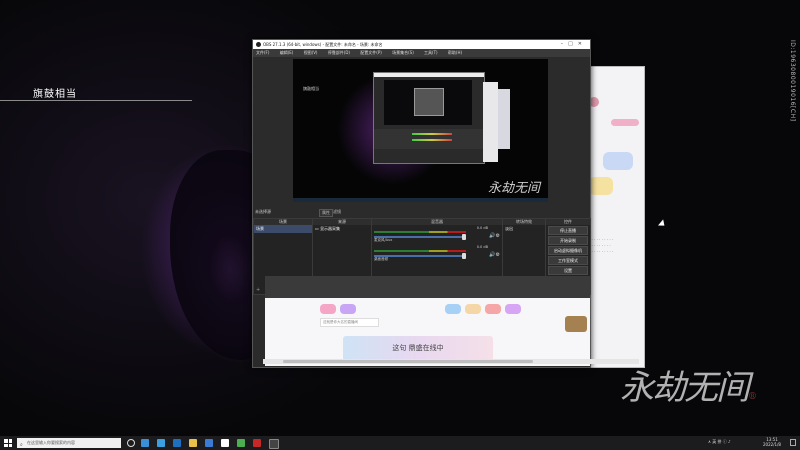 Image resolution: width=800 pixels, height=450 pixels. Describe the element at coordinates (311, 88) in the screenshot. I see `preview-wallpaper-title: 旗鼓相当` at that location.